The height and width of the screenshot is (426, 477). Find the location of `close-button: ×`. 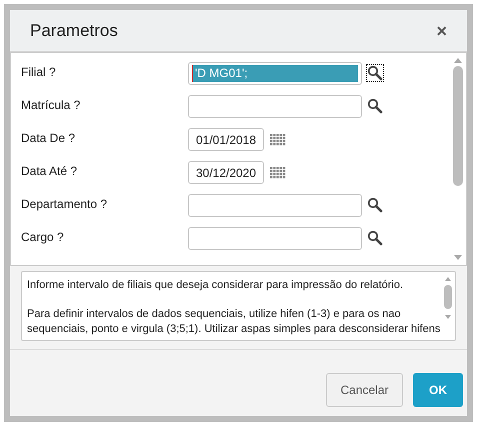

close-button: × is located at coordinates (441, 31).